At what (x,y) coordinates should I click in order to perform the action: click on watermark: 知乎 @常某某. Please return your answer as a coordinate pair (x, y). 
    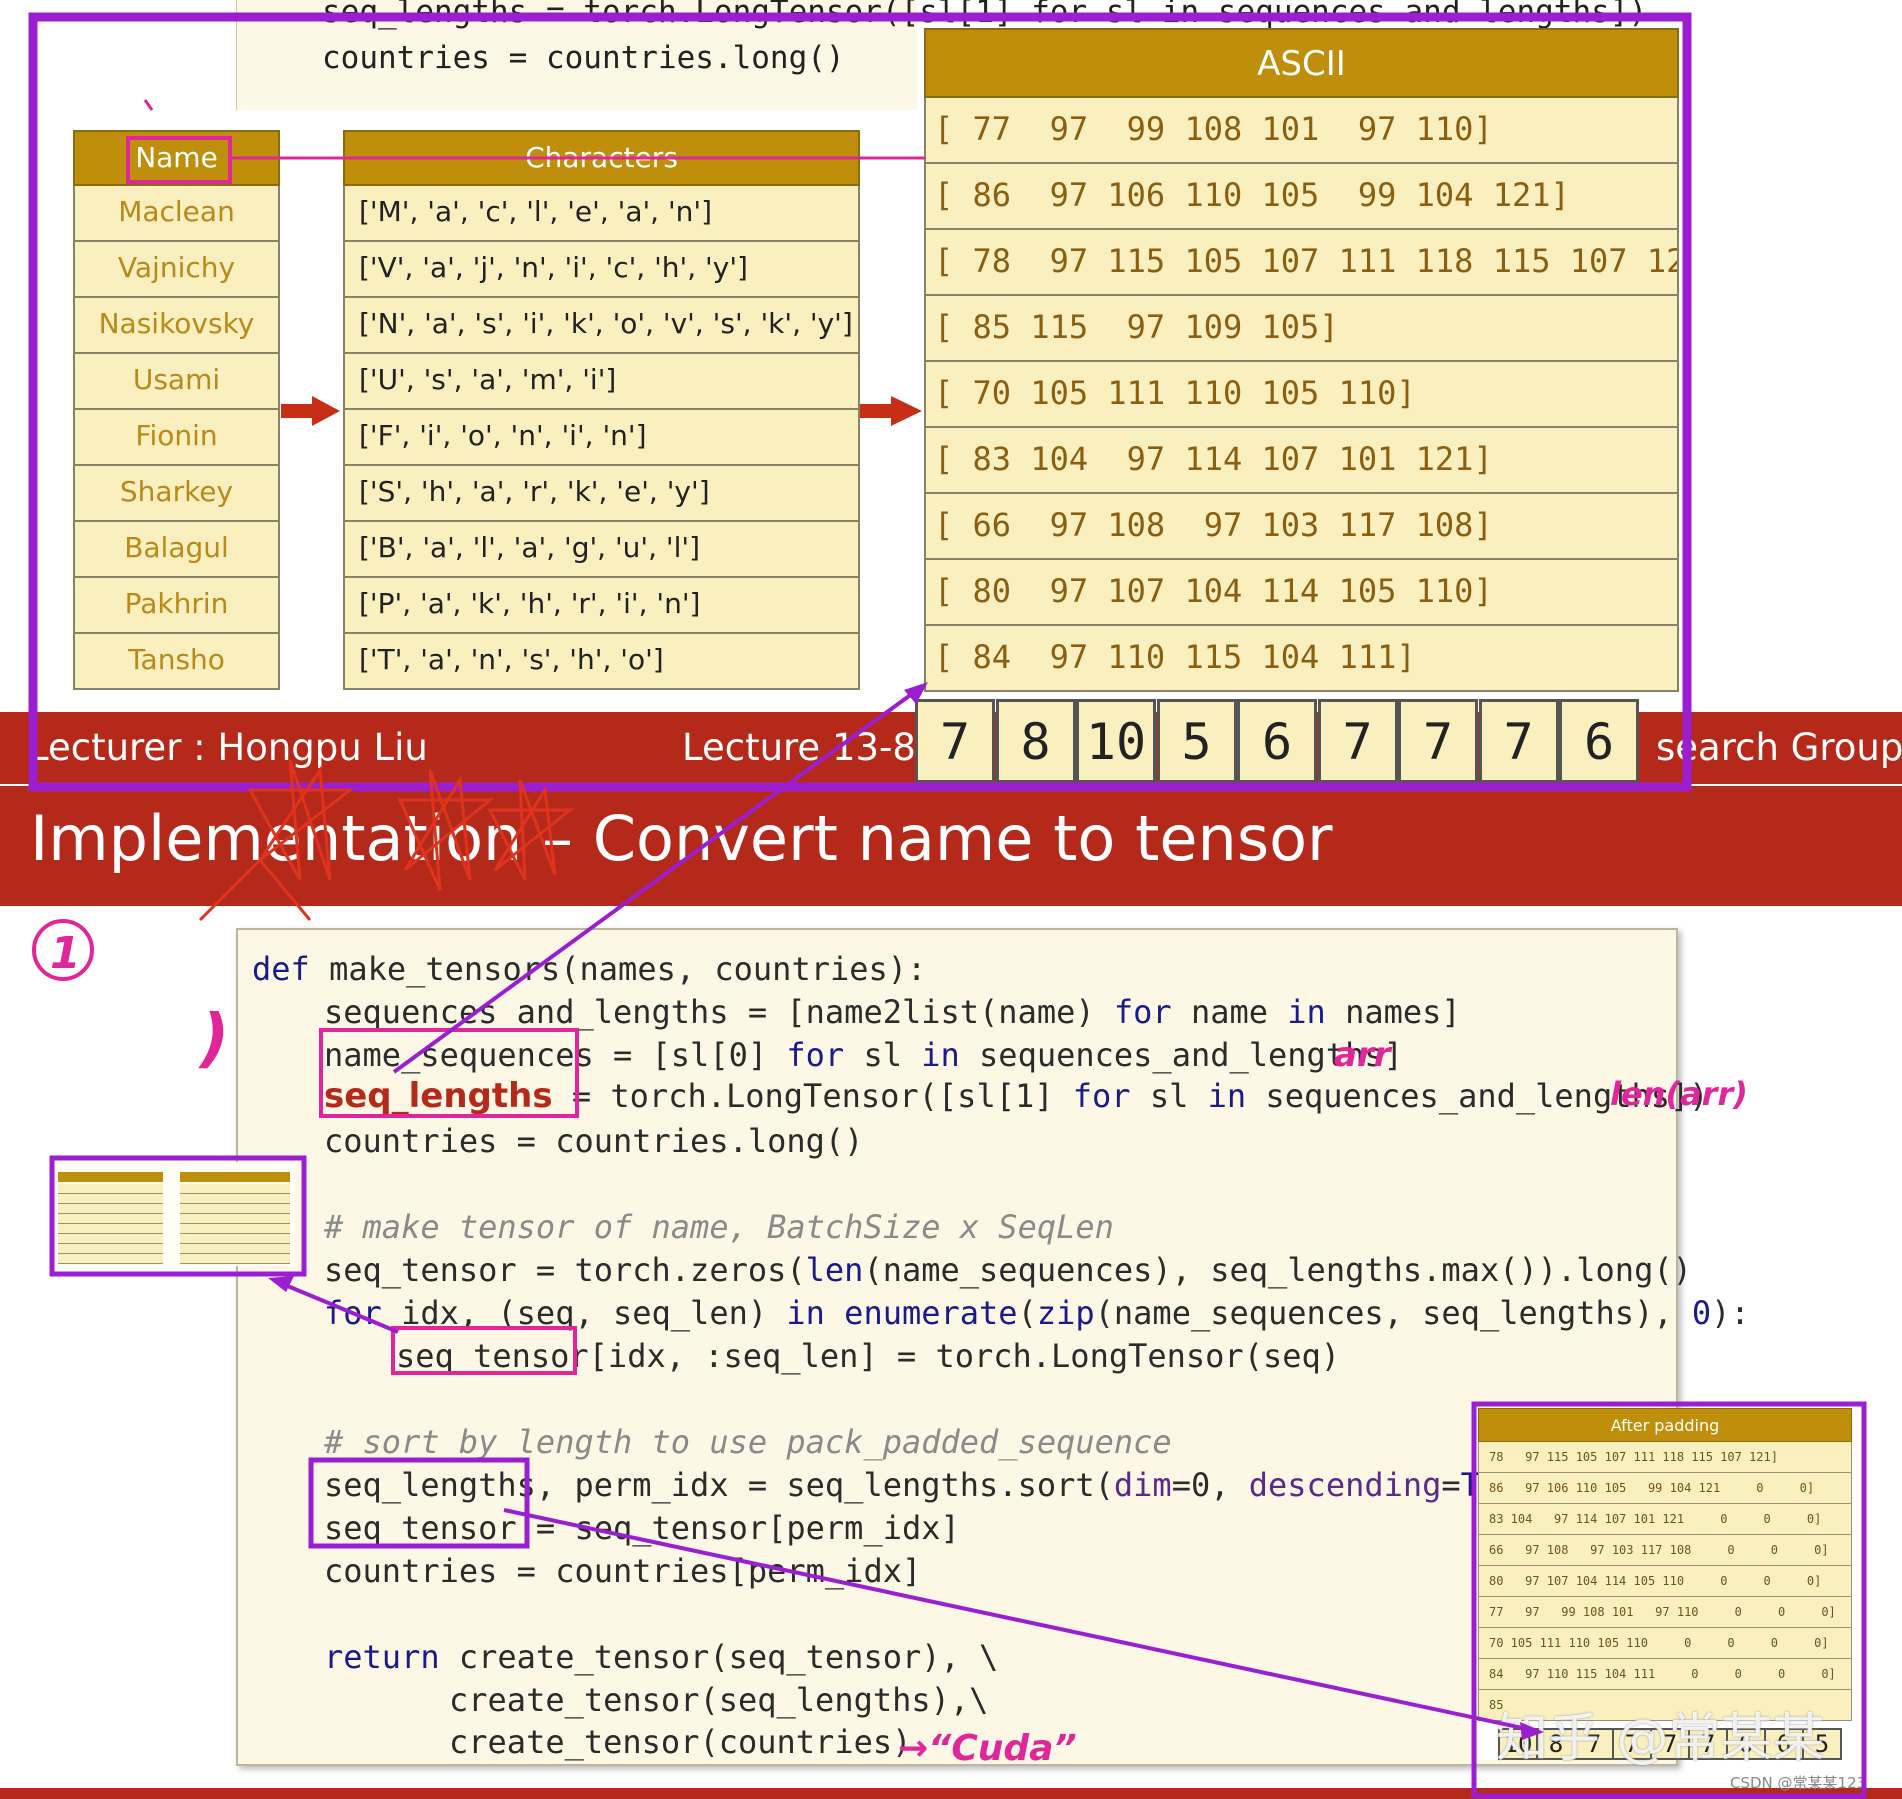
    Looking at the image, I should click on (1660, 1739).